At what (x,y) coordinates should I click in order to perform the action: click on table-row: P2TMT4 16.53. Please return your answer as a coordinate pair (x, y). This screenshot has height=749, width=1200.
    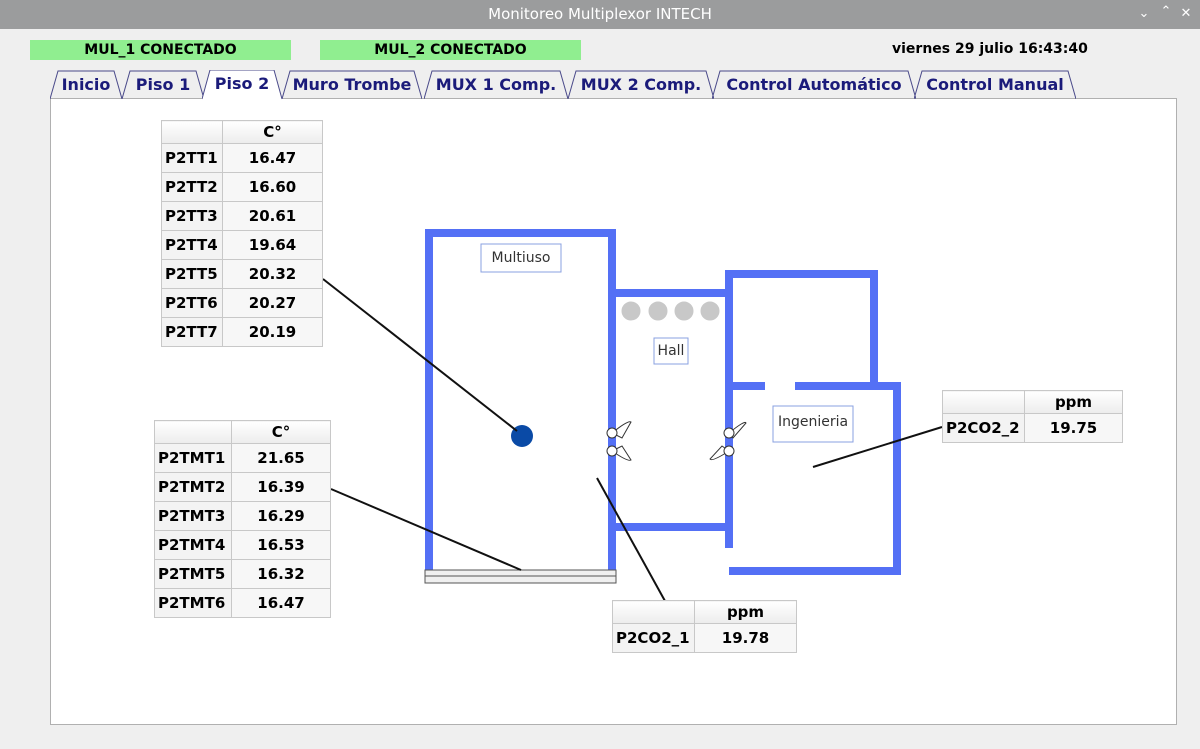
    Looking at the image, I should click on (242, 545).